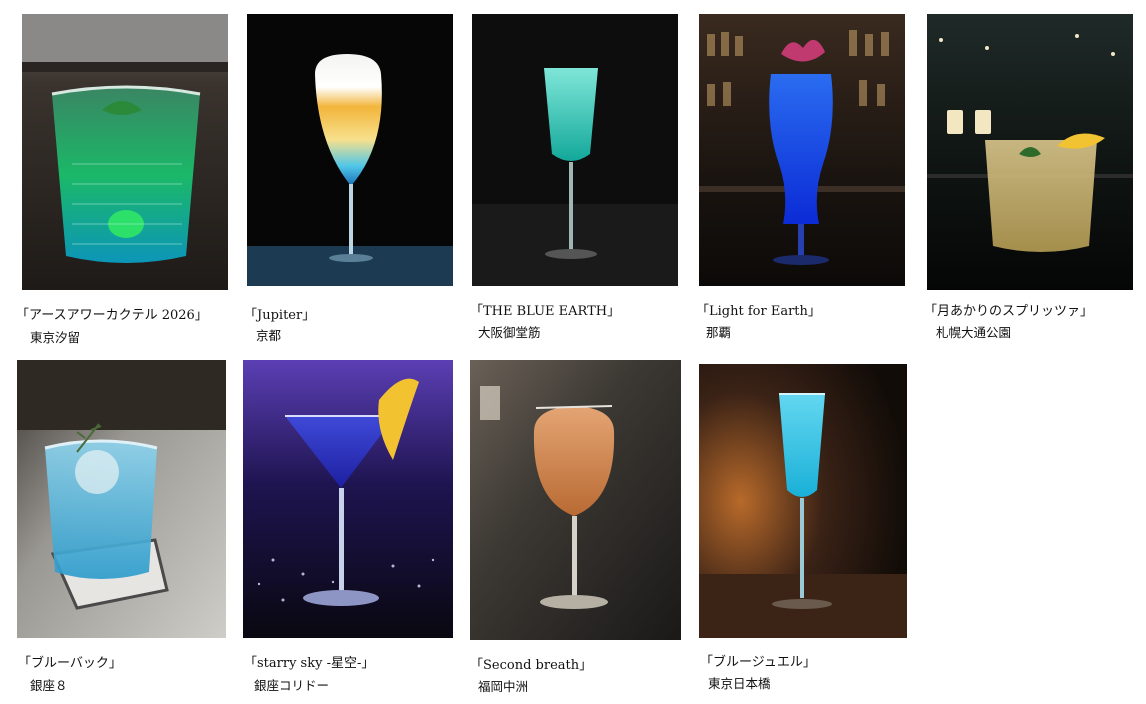  What do you see at coordinates (531, 665) in the screenshot?
I see `cocktail-name: 「Second breath」` at bounding box center [531, 665].